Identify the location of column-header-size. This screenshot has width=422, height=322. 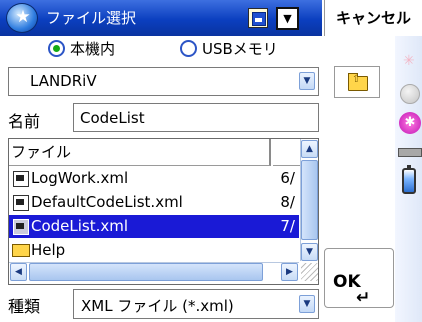
(286, 152).